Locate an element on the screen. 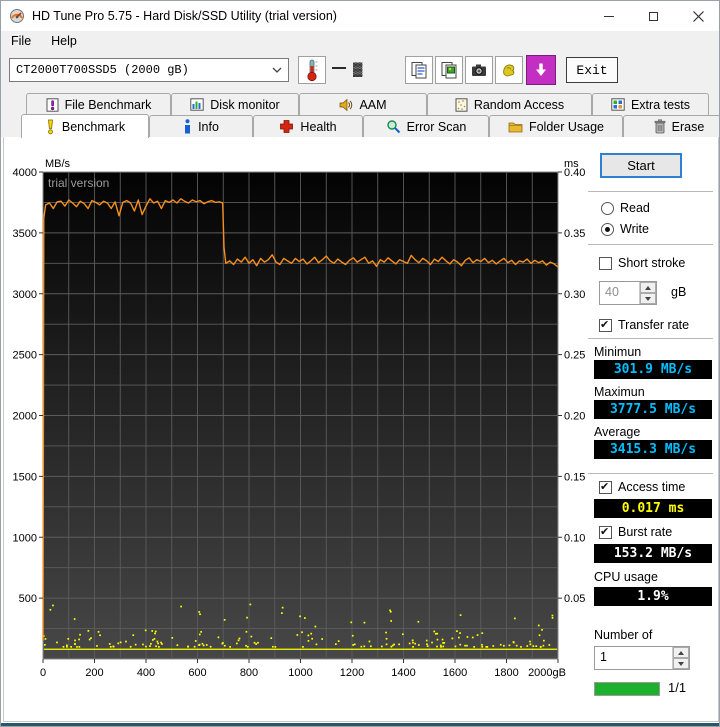 This screenshot has width=720, height=727. tab-label: Erase is located at coordinates (688, 126).